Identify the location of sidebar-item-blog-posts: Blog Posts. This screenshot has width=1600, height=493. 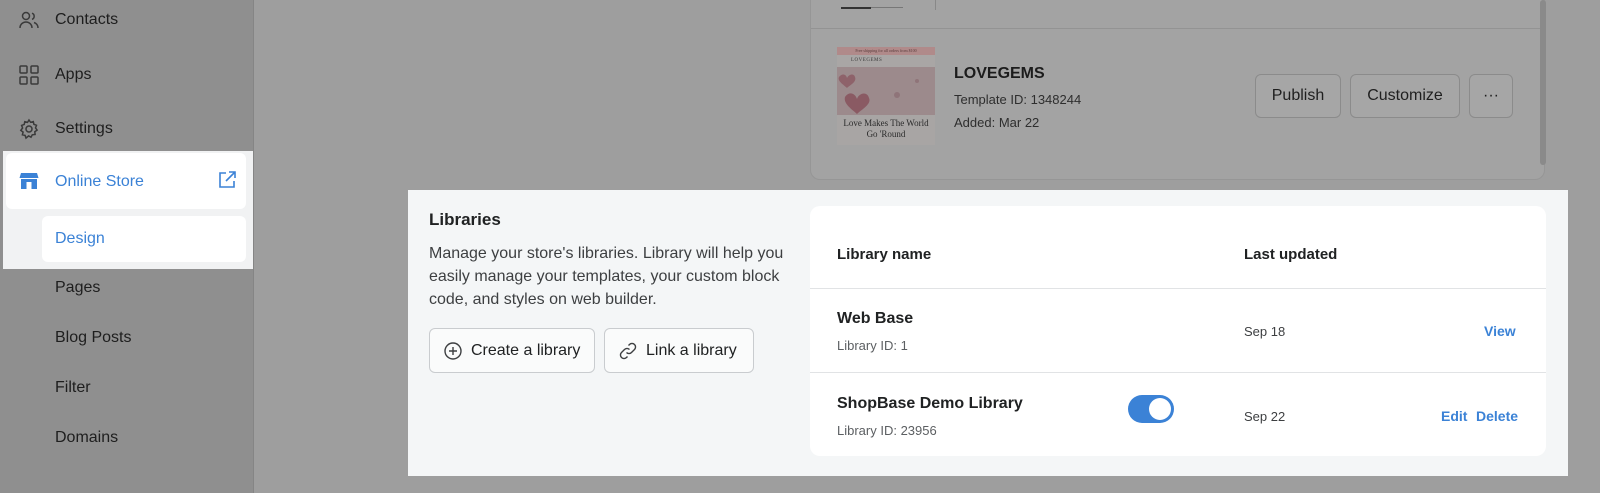
(93, 338).